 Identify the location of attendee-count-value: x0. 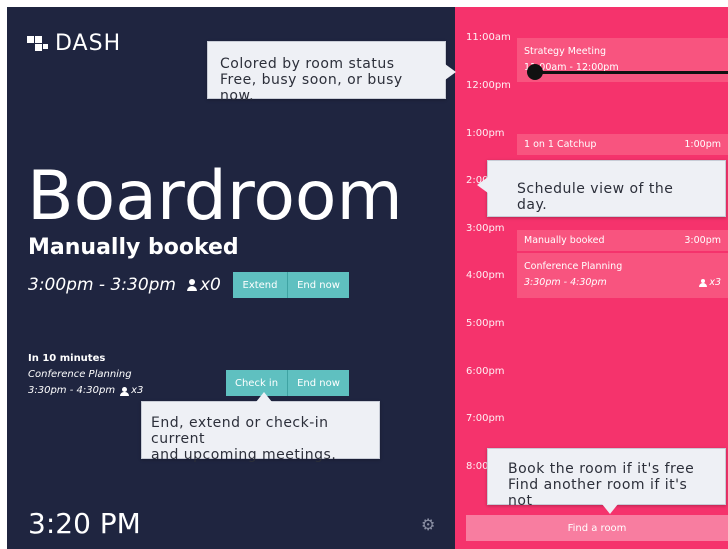
(210, 285).